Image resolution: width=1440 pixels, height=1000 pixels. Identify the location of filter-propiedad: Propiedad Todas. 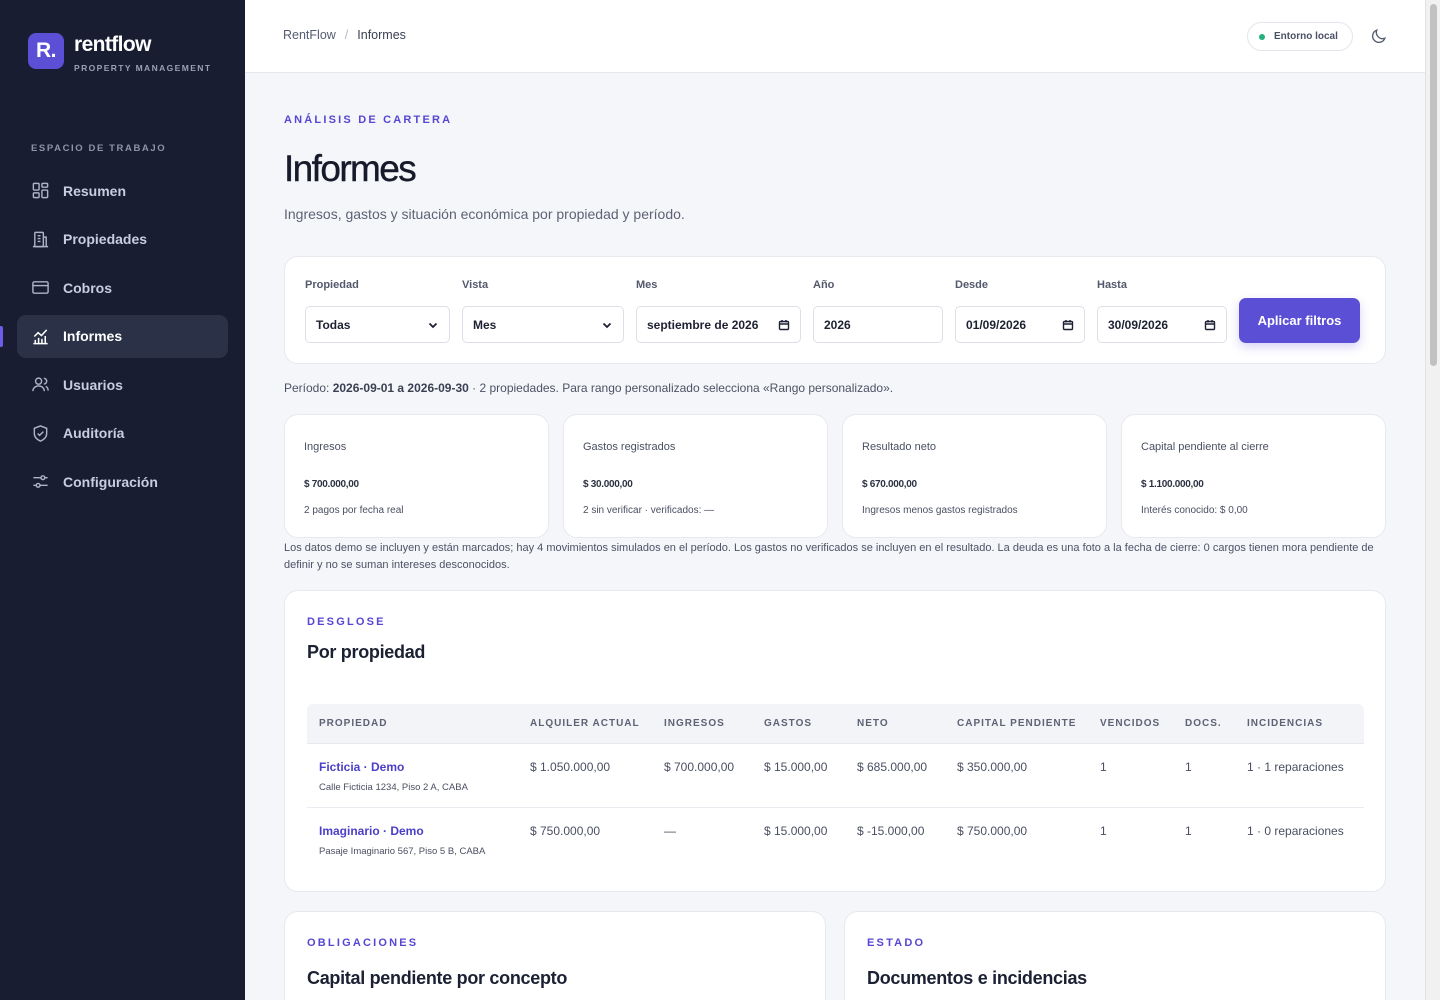
(377, 311).